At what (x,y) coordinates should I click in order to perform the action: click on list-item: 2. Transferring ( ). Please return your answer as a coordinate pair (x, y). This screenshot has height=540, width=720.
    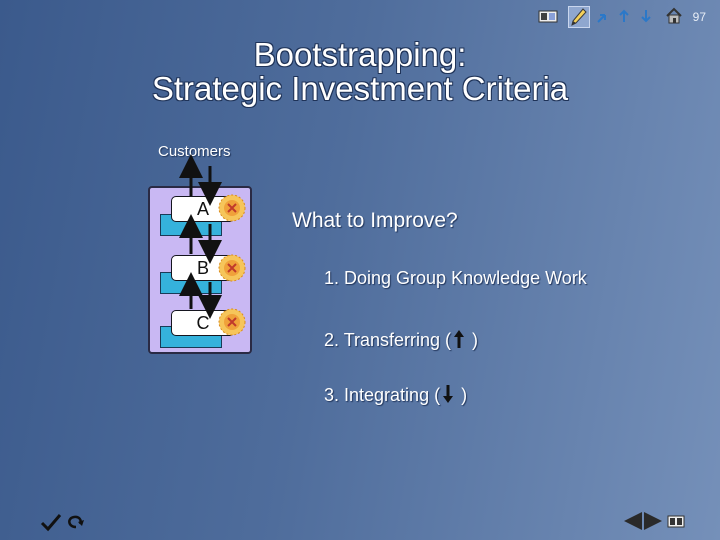
    Looking at the image, I should click on (401, 340).